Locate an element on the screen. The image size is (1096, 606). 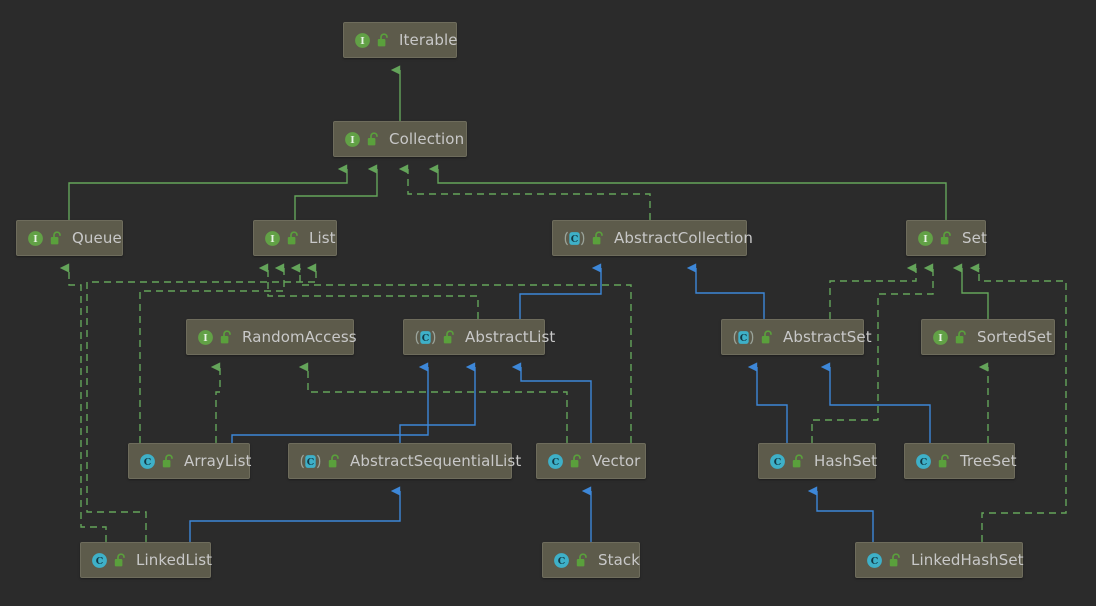
node-label: SortedSet is located at coordinates (1015, 336).